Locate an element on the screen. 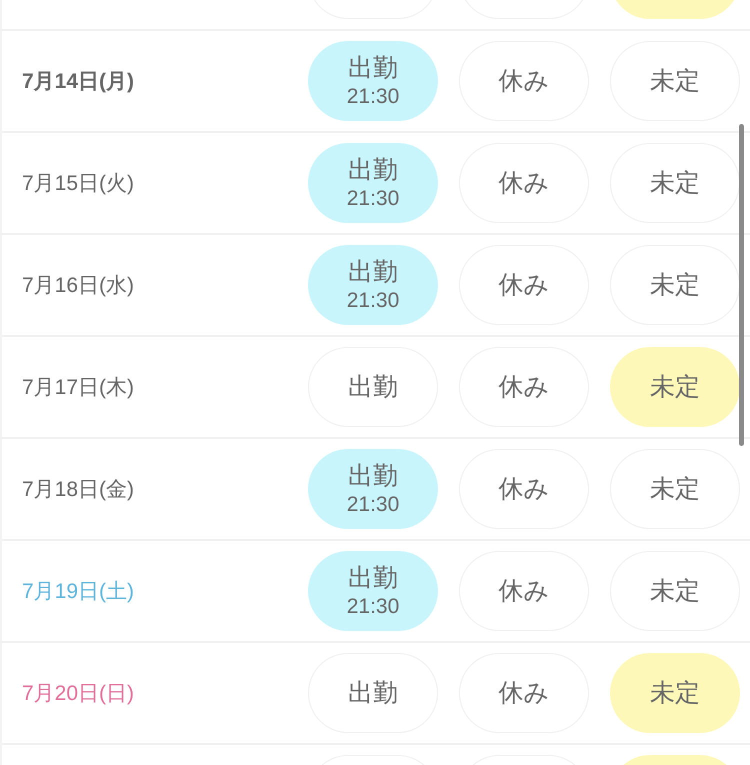 This screenshot has width=750, height=765. date-label: 7月19日(土) is located at coordinates (79, 592).